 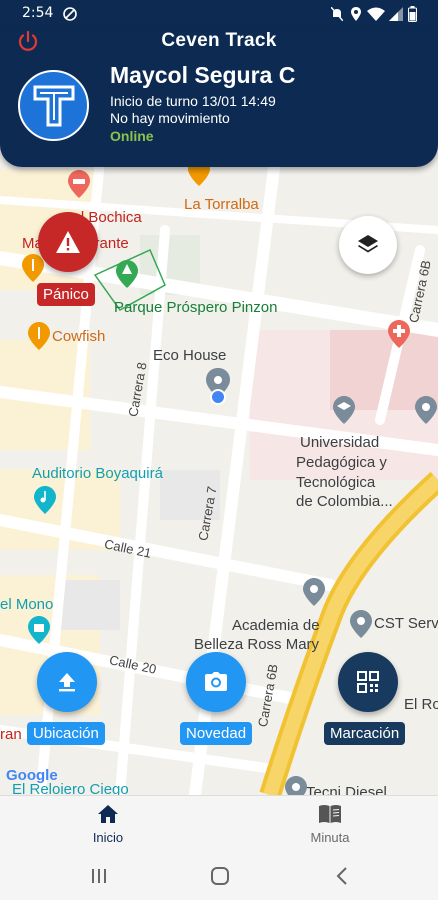 What do you see at coordinates (342, 876) in the screenshot?
I see `back-icon` at bounding box center [342, 876].